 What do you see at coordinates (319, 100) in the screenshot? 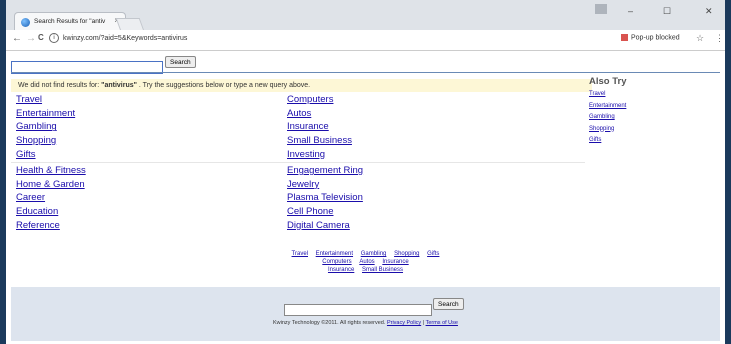
I see `link-computers: Computers` at bounding box center [319, 100].